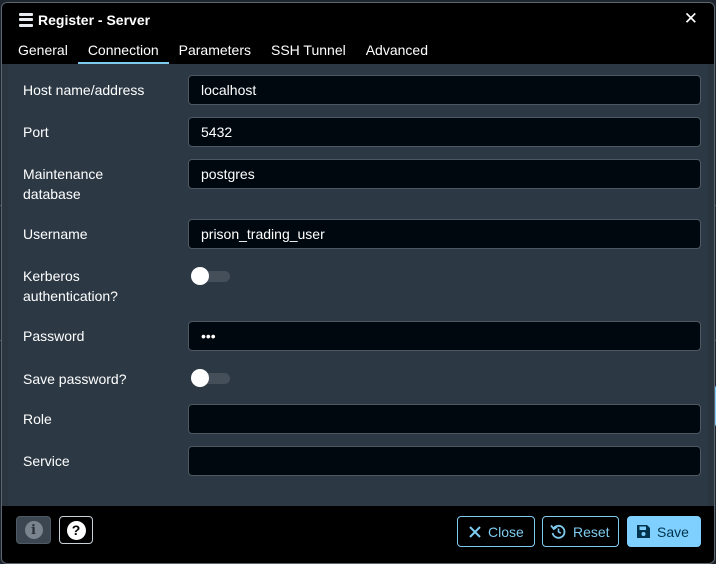 The image size is (716, 564). I want to click on save-button: Save, so click(664, 531).